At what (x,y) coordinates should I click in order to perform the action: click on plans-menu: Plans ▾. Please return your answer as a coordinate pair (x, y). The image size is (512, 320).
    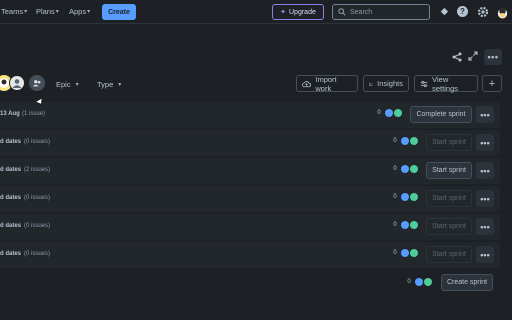
    Looking at the image, I should click on (47, 11).